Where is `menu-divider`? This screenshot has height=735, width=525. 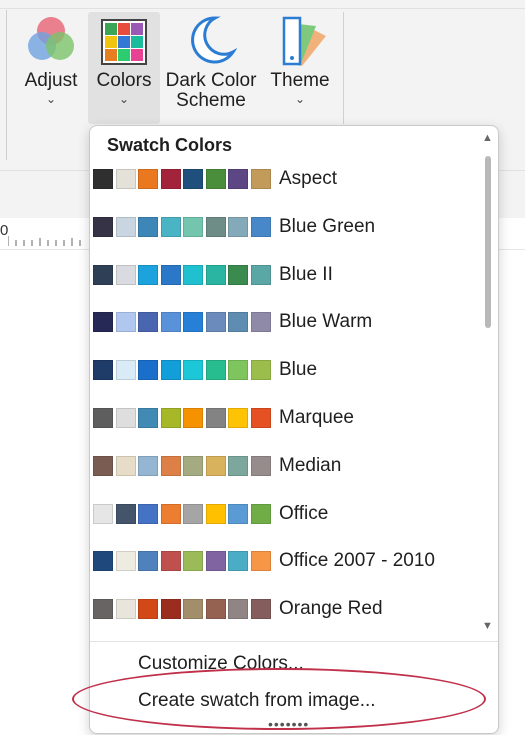 menu-divider is located at coordinates (294, 641).